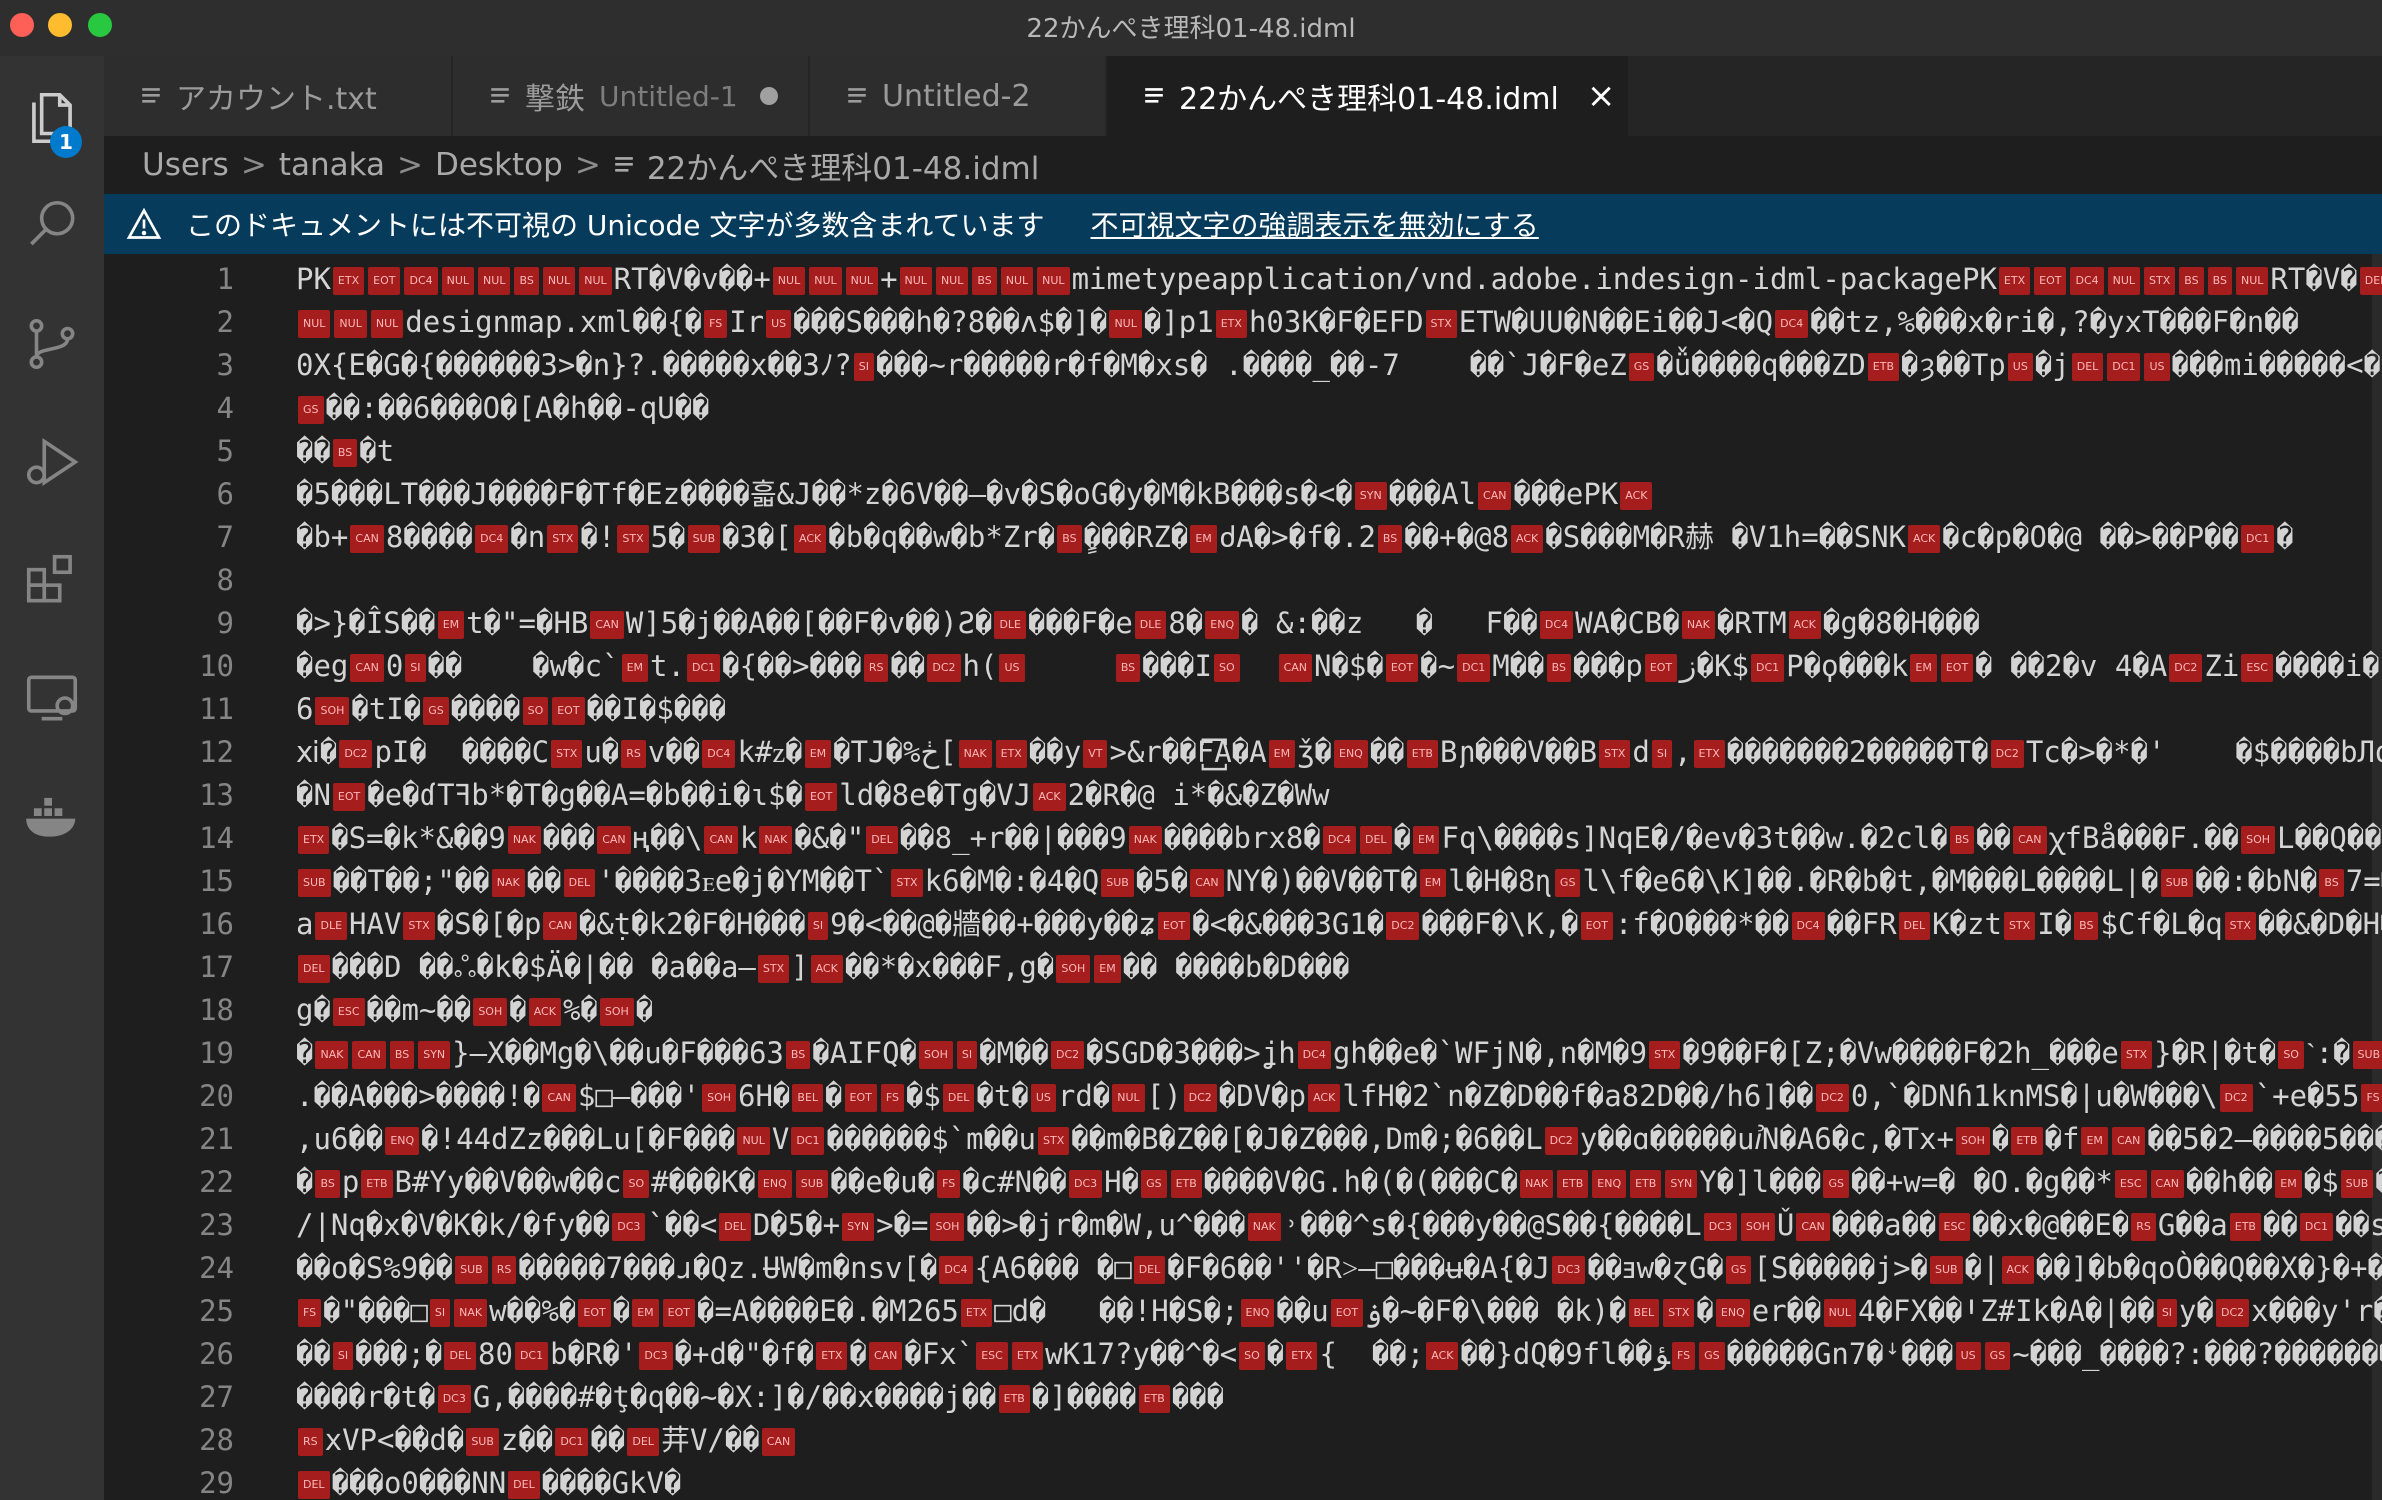 The width and height of the screenshot is (2382, 1500). What do you see at coordinates (216, 1311) in the screenshot?
I see `line-number: 25` at bounding box center [216, 1311].